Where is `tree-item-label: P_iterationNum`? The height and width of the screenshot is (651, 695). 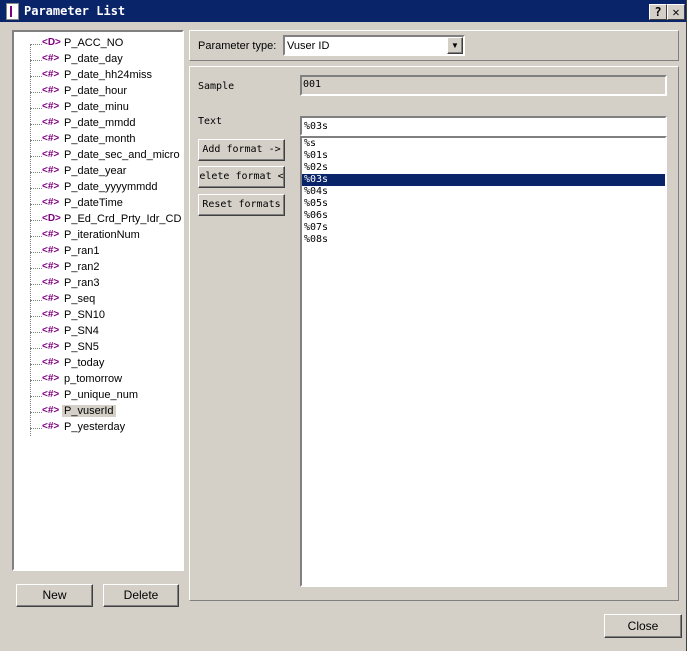 tree-item-label: P_iterationNum is located at coordinates (102, 235).